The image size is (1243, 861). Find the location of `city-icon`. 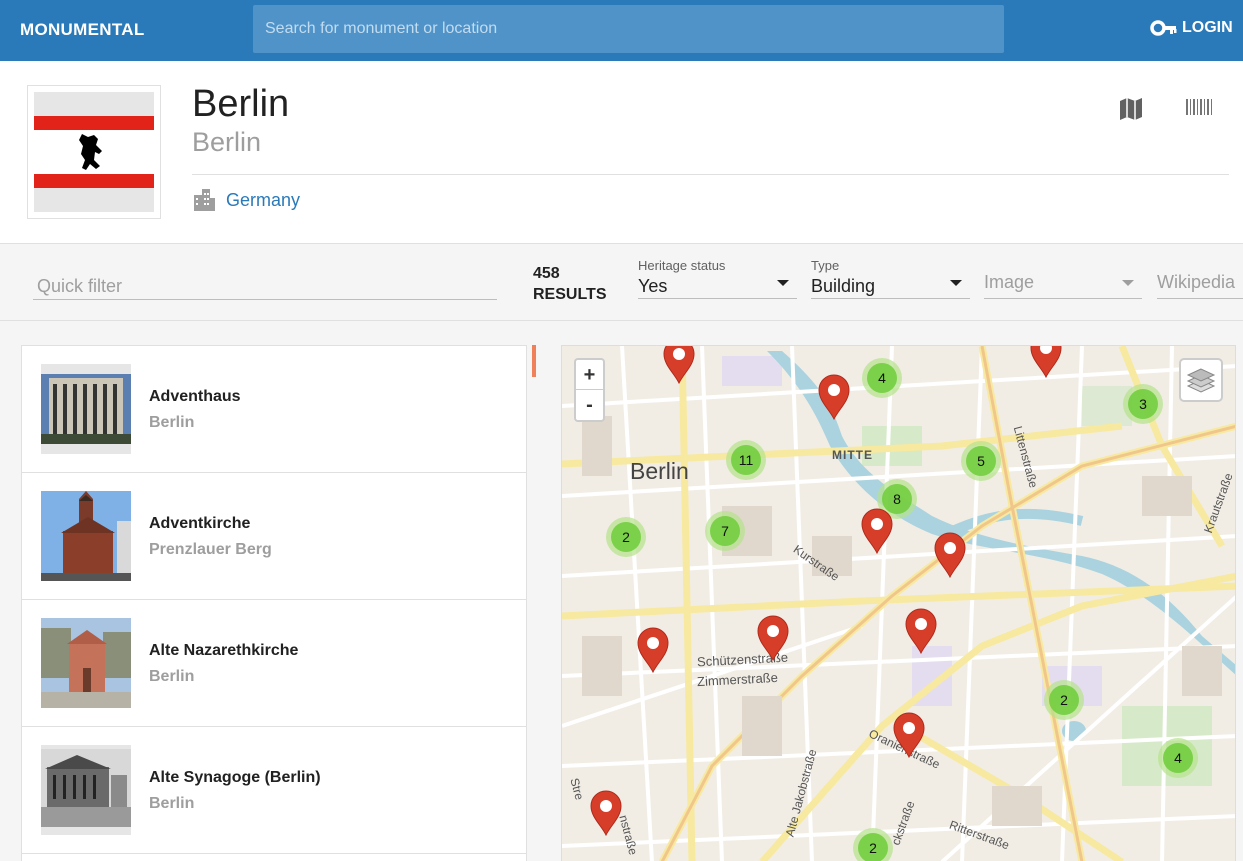

city-icon is located at coordinates (204, 200).